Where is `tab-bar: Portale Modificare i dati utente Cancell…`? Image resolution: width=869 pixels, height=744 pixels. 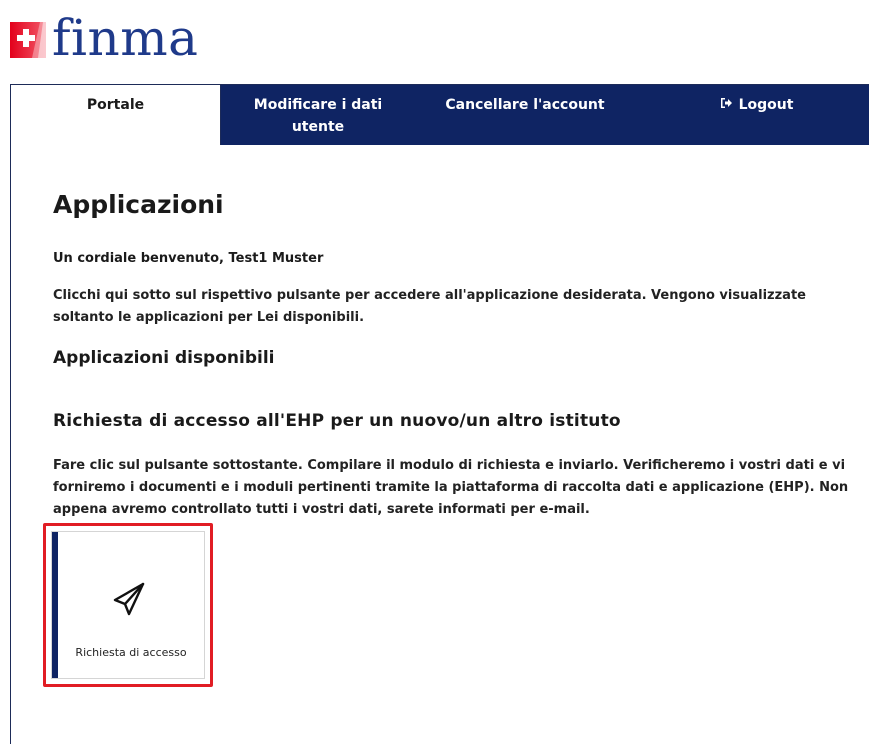 tab-bar: Portale Modificare i dati utente Cancell… is located at coordinates (440, 115).